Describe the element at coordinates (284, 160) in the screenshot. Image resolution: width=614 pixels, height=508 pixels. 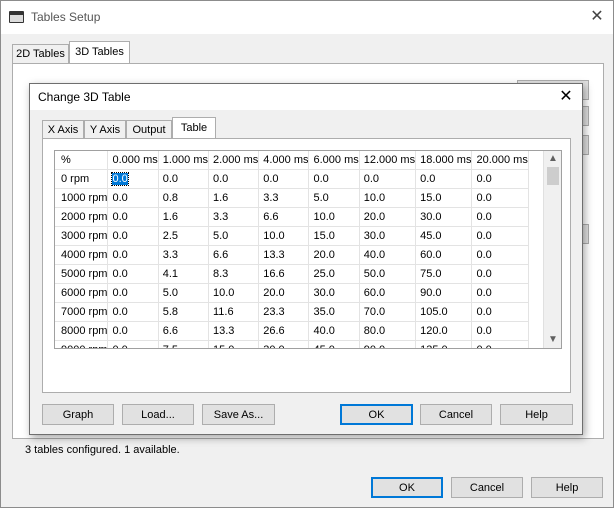
I see `column-header: 4.000 ms` at that location.